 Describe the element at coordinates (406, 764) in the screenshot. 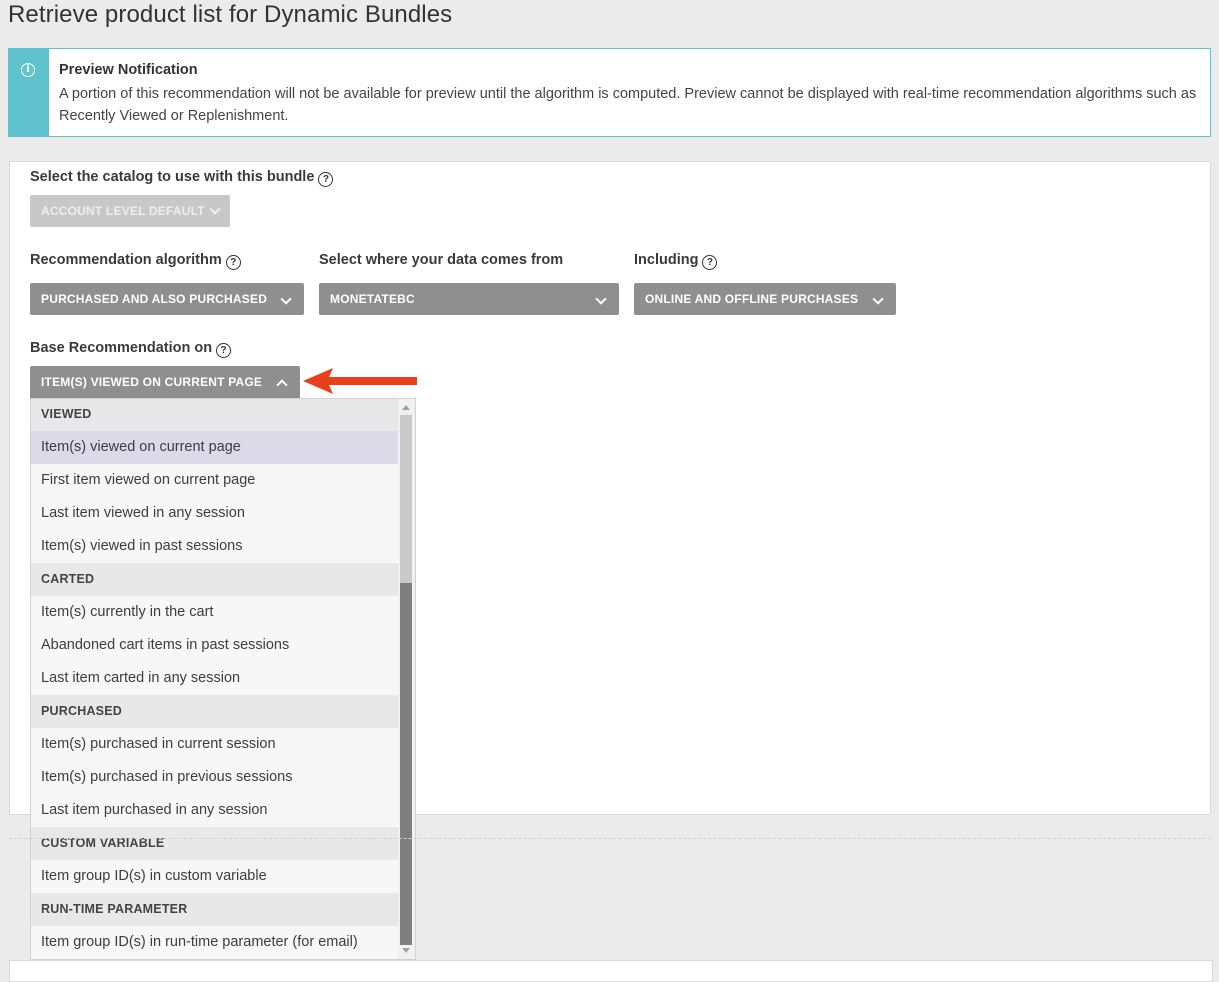

I see `scroll-thumb` at that location.